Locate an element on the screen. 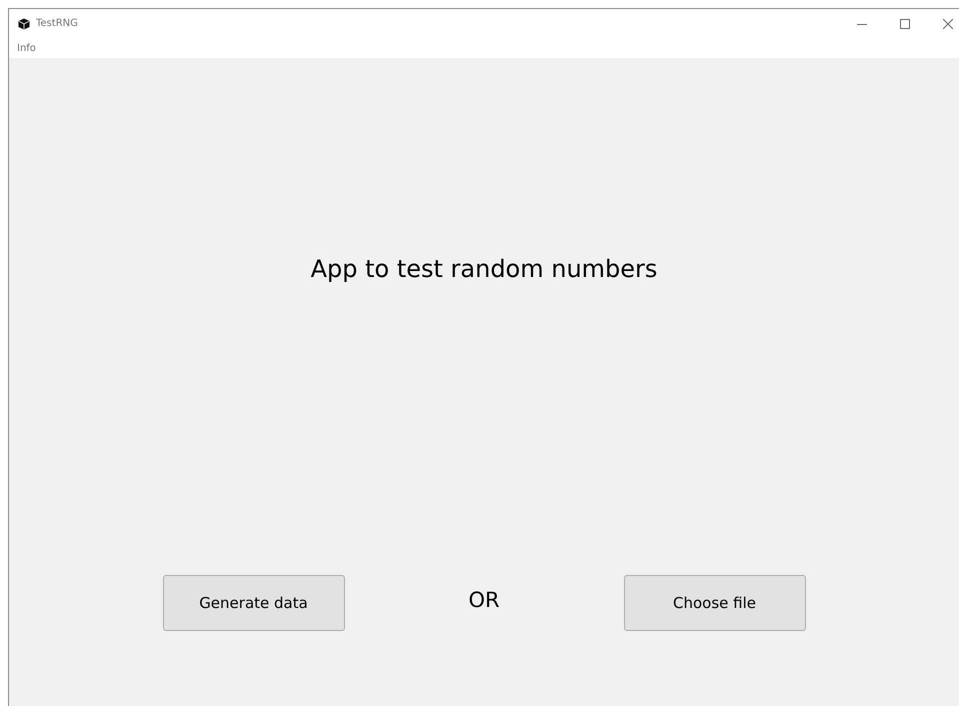 The height and width of the screenshot is (706, 959). window-title: TestRNG is located at coordinates (57, 24).